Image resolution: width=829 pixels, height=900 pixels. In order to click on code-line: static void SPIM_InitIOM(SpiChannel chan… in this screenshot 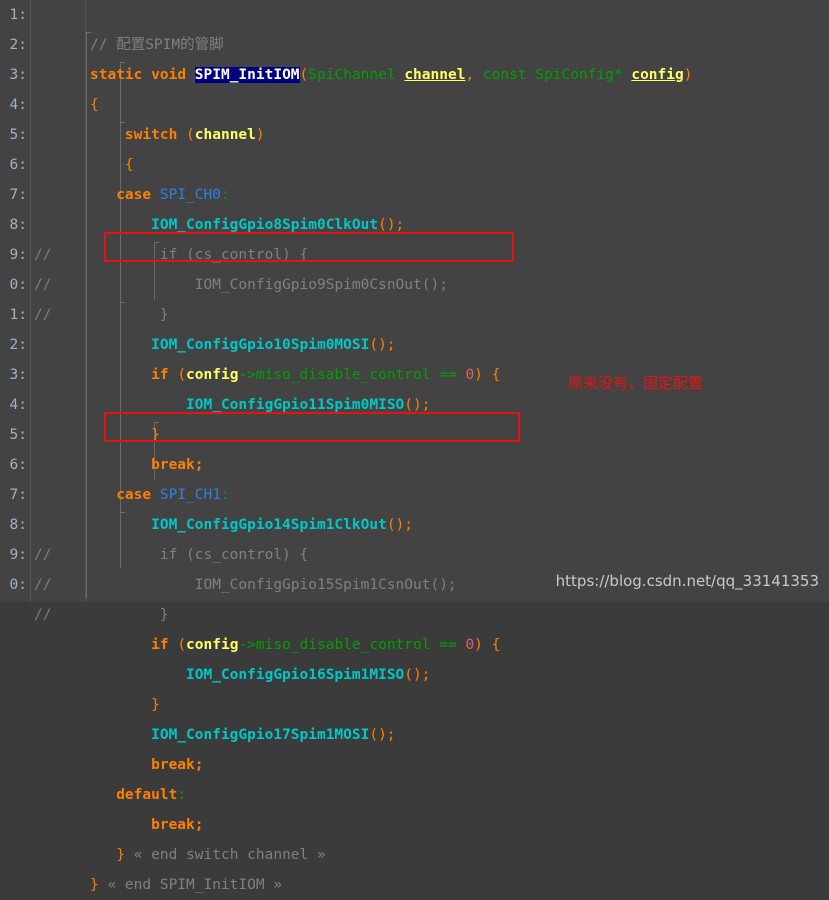, I will do `click(459, 75)`.